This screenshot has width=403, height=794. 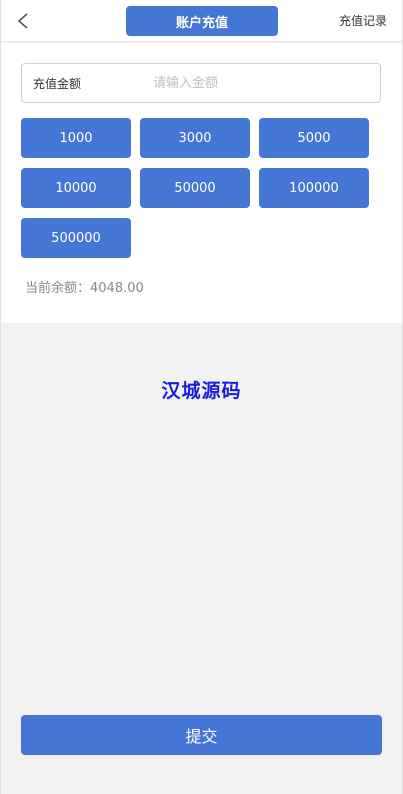 What do you see at coordinates (57, 83) in the screenshot?
I see `amount-label: 充值金额` at bounding box center [57, 83].